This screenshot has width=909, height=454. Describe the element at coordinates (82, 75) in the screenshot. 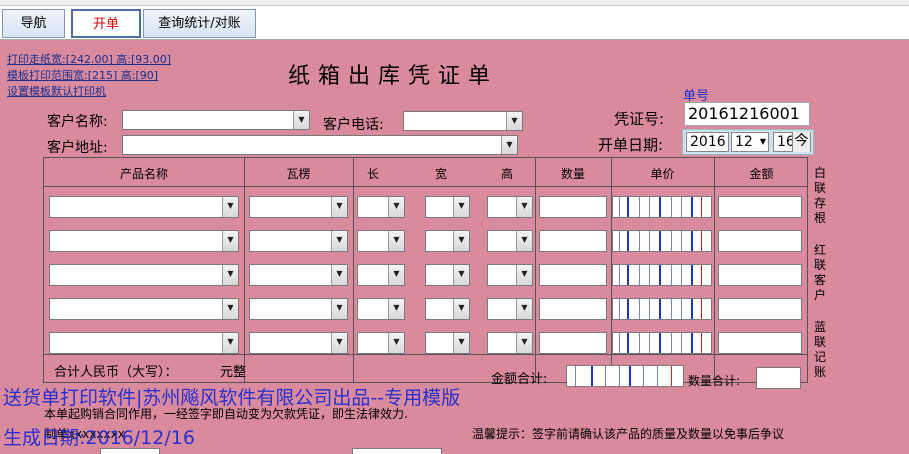

I see `template-range-link: 模板打印范围宽:[215] 高:[90]` at that location.